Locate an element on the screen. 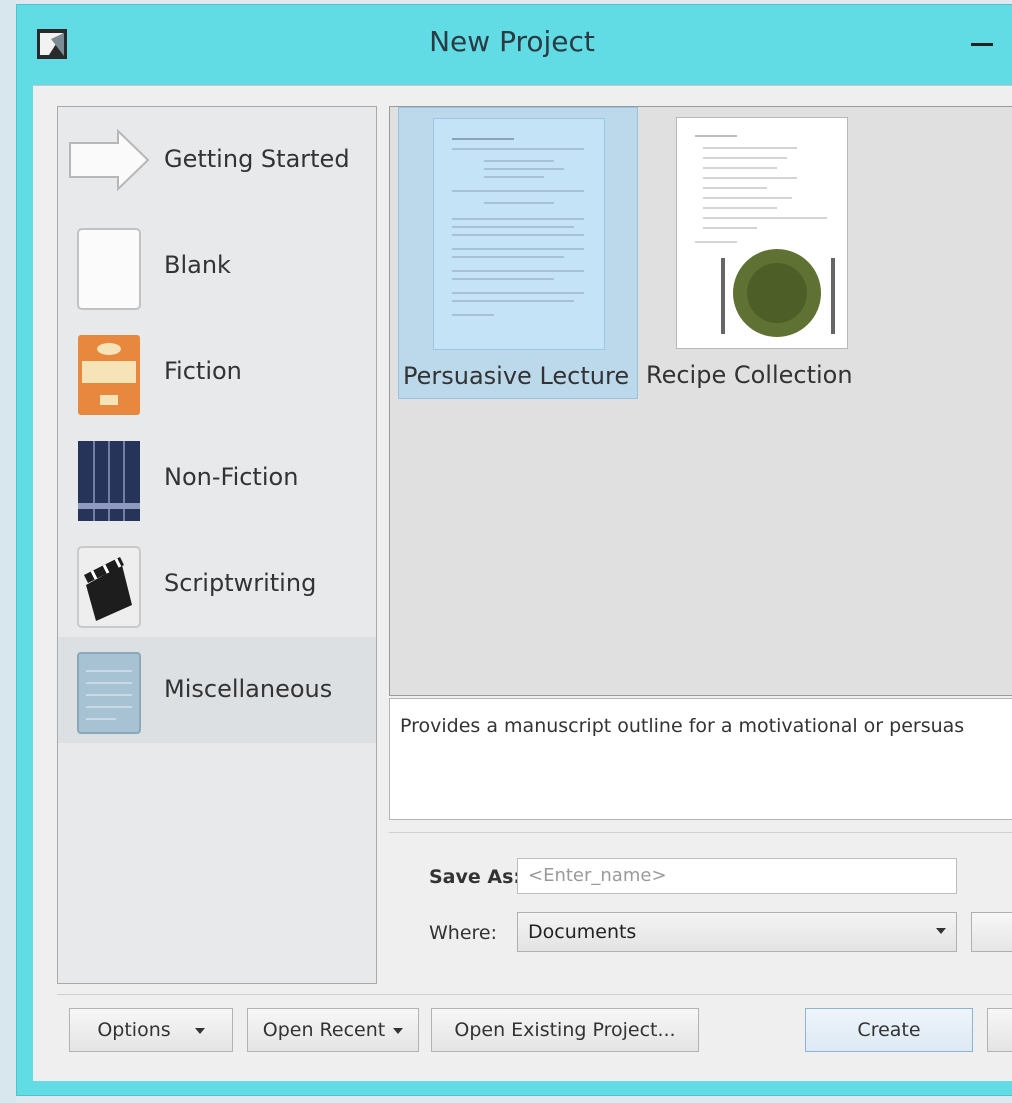 The width and height of the screenshot is (1012, 1103). save-as-input: <Enter_name> is located at coordinates (737, 876).